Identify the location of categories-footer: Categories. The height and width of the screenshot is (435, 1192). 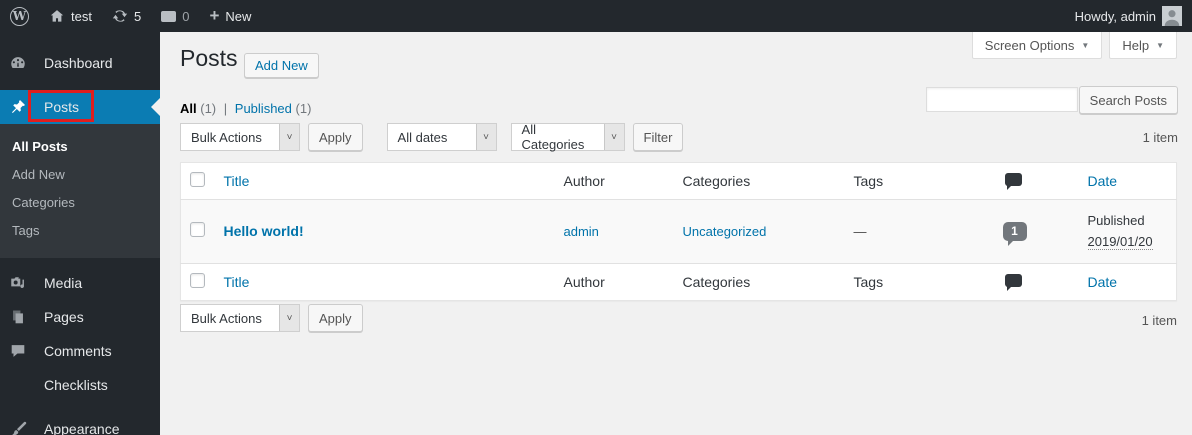
(758, 281).